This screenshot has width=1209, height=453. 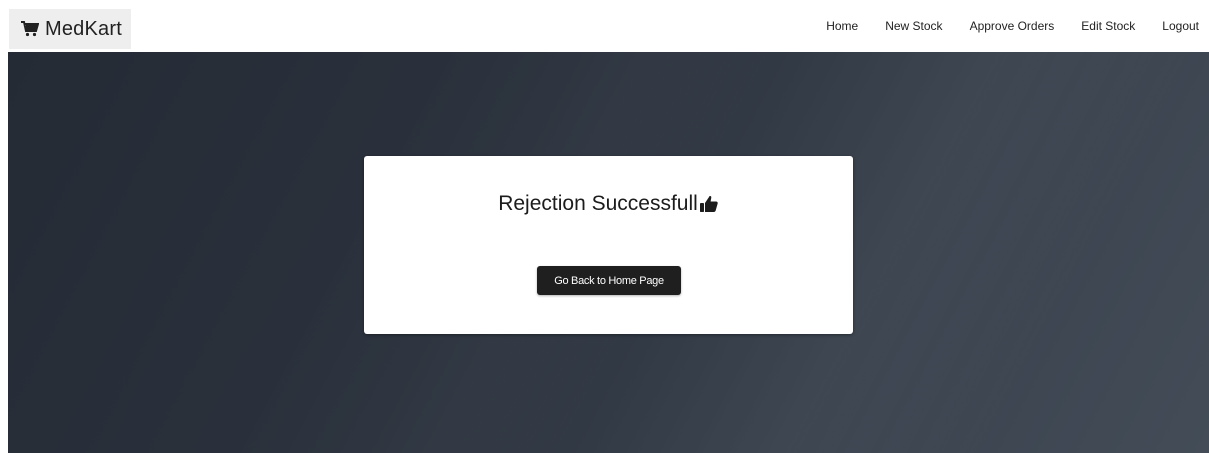 I want to click on go-back-home-button: Go Back to Home Page, so click(x=609, y=280).